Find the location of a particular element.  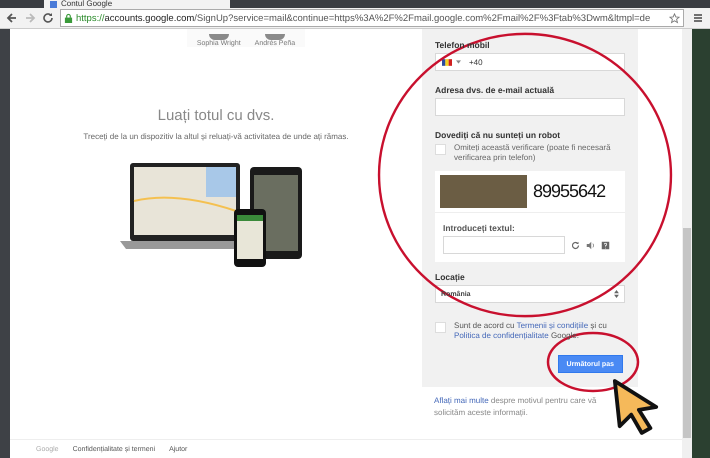

checkbox-label: Omiteți această verificare (poate fi necesară verificarea prin telefon) is located at coordinates (533, 153).